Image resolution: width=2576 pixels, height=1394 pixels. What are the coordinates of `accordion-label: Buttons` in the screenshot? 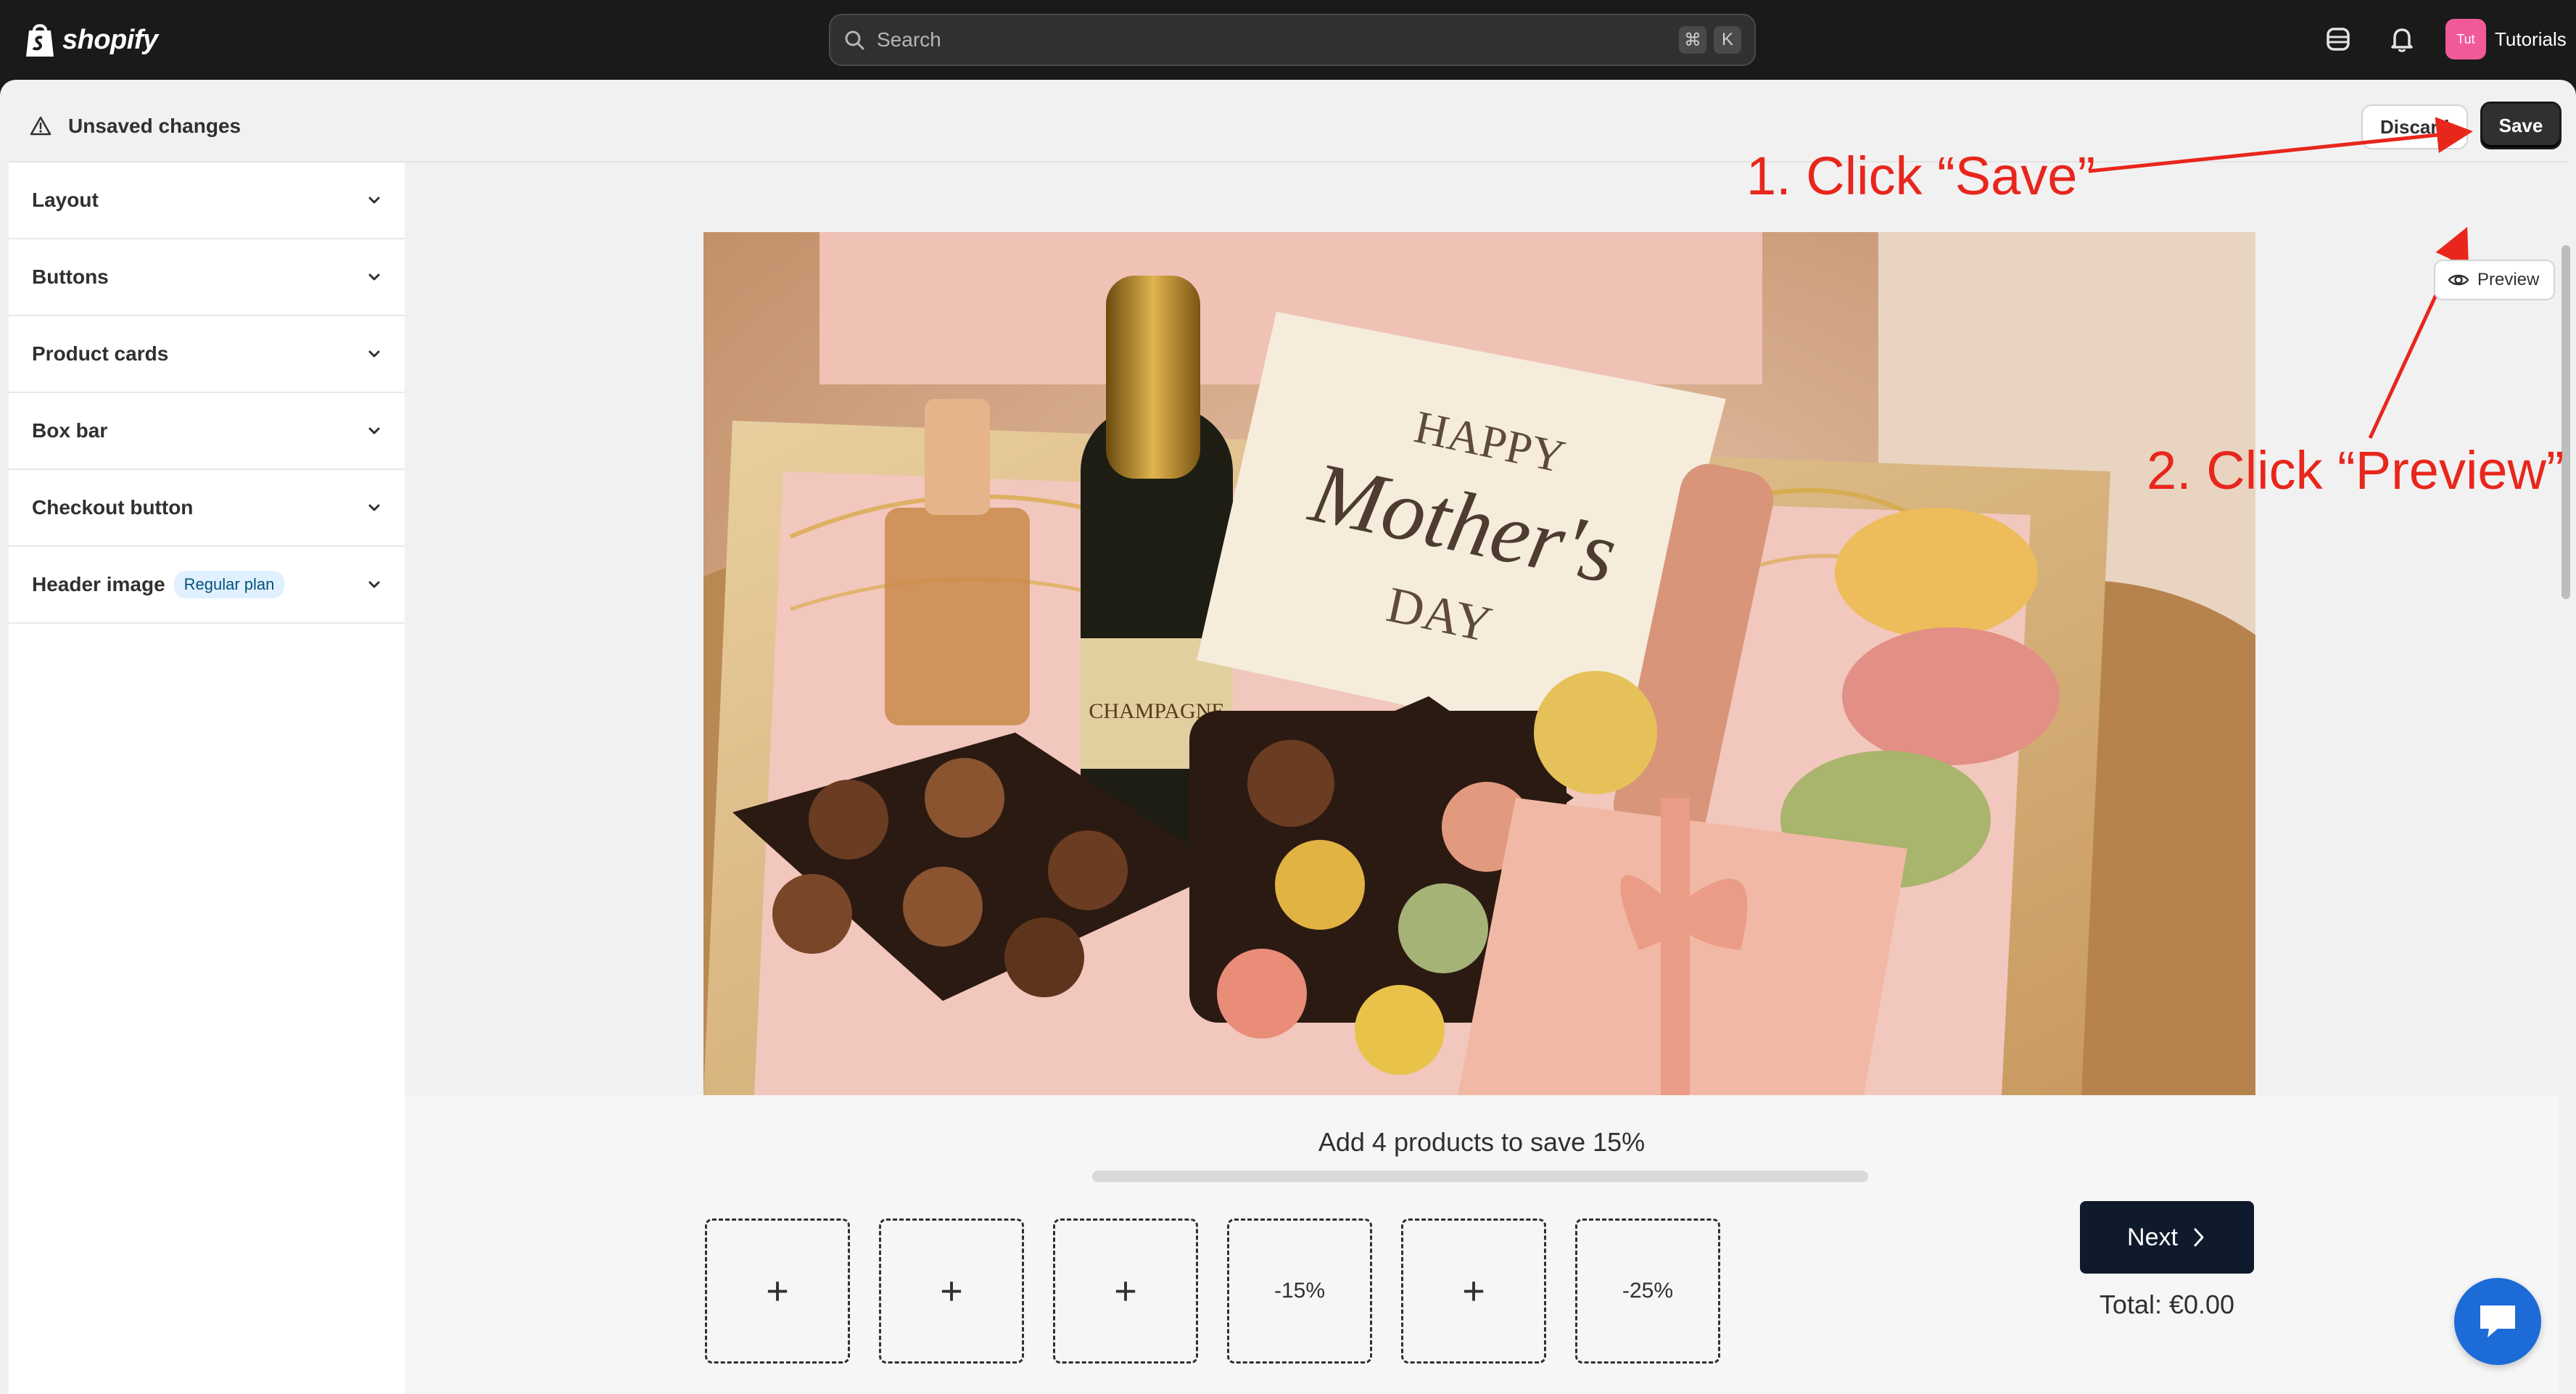 It's located at (70, 276).